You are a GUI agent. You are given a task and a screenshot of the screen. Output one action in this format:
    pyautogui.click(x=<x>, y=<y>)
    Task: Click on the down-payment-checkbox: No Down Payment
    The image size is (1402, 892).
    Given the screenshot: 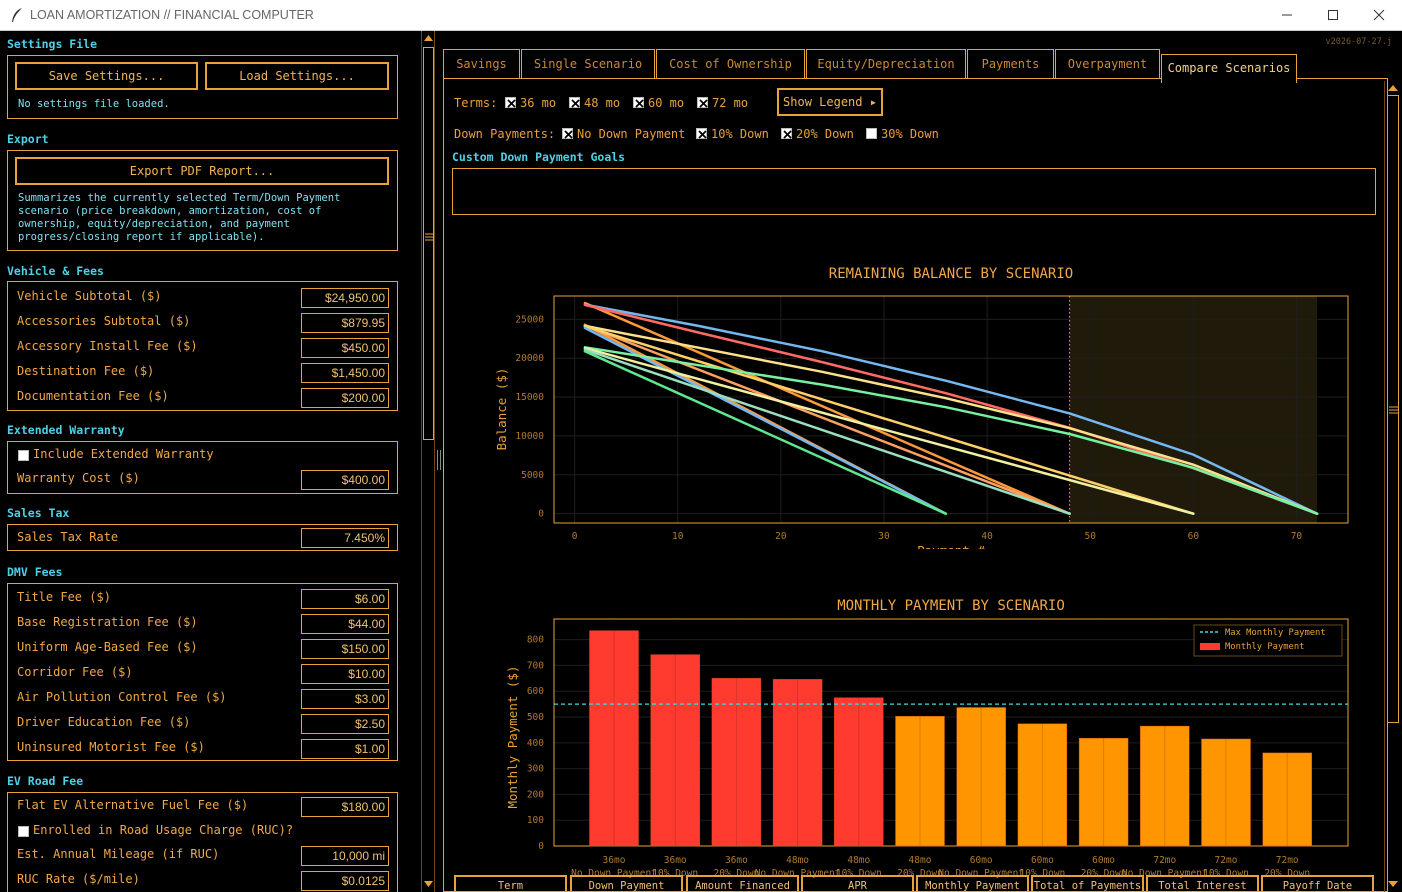 What is the action you would take?
    pyautogui.click(x=623, y=134)
    